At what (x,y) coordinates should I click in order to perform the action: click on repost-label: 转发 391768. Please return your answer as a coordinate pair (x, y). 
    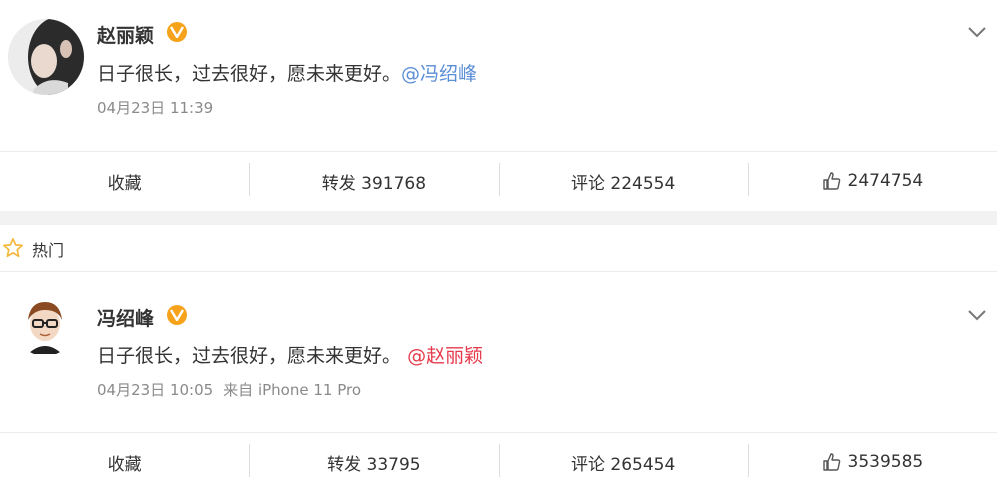
    Looking at the image, I should click on (374, 183).